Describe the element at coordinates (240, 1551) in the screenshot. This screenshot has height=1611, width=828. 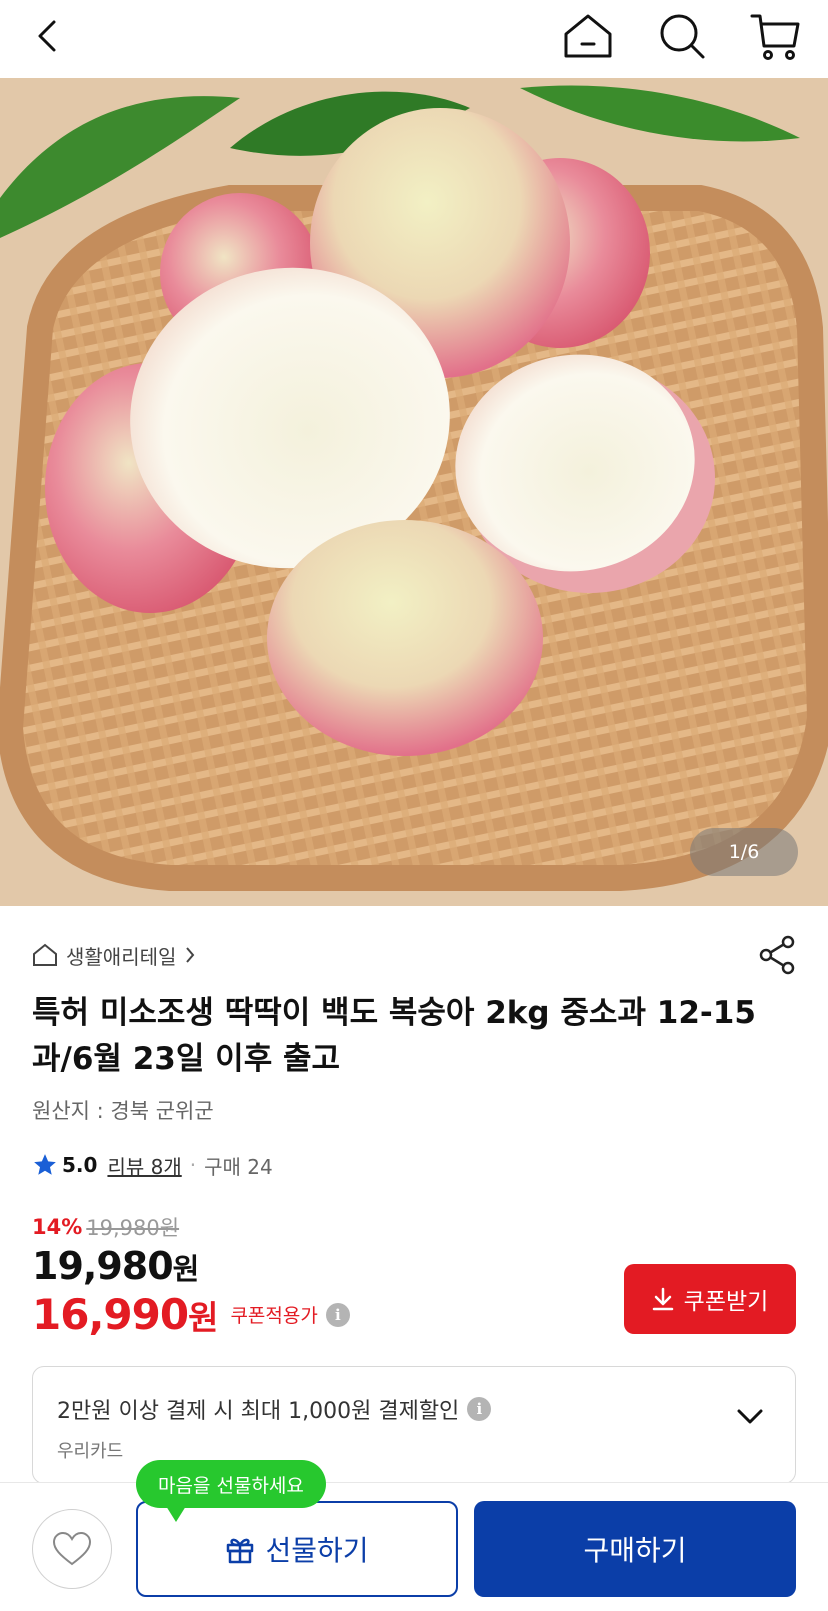
I see `gift-icon` at that location.